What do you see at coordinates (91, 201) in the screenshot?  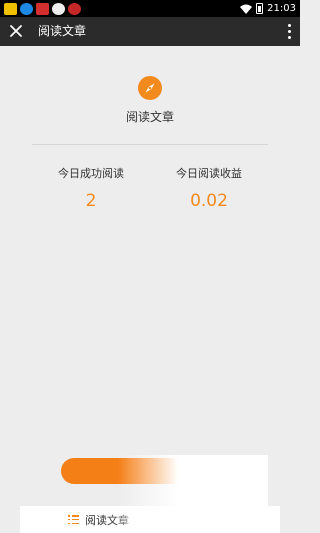 I see `stat-value: 2` at bounding box center [91, 201].